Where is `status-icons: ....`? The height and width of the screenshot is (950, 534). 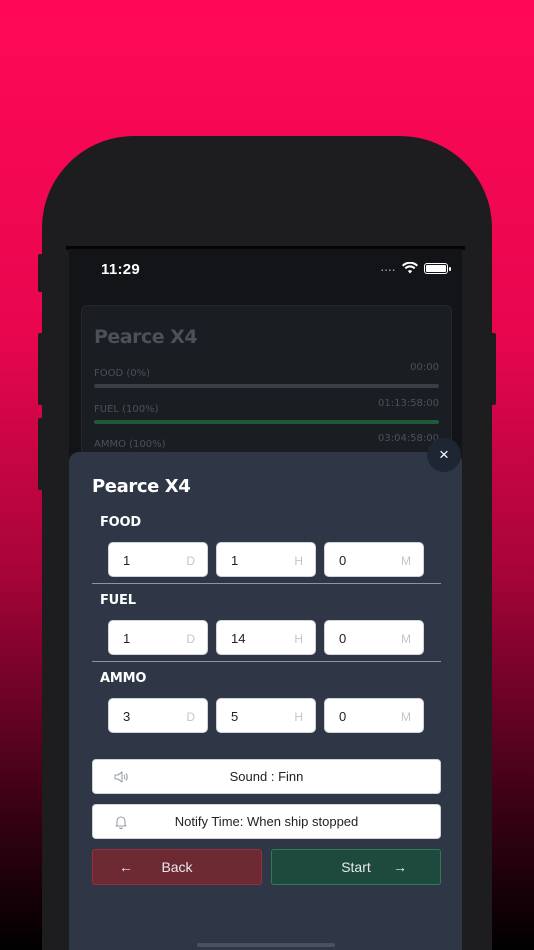 status-icons: .... is located at coordinates (415, 268).